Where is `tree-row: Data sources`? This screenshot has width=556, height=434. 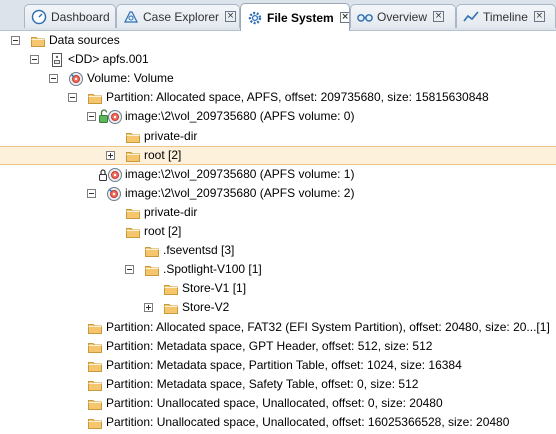
tree-row: Data sources is located at coordinates (278, 40).